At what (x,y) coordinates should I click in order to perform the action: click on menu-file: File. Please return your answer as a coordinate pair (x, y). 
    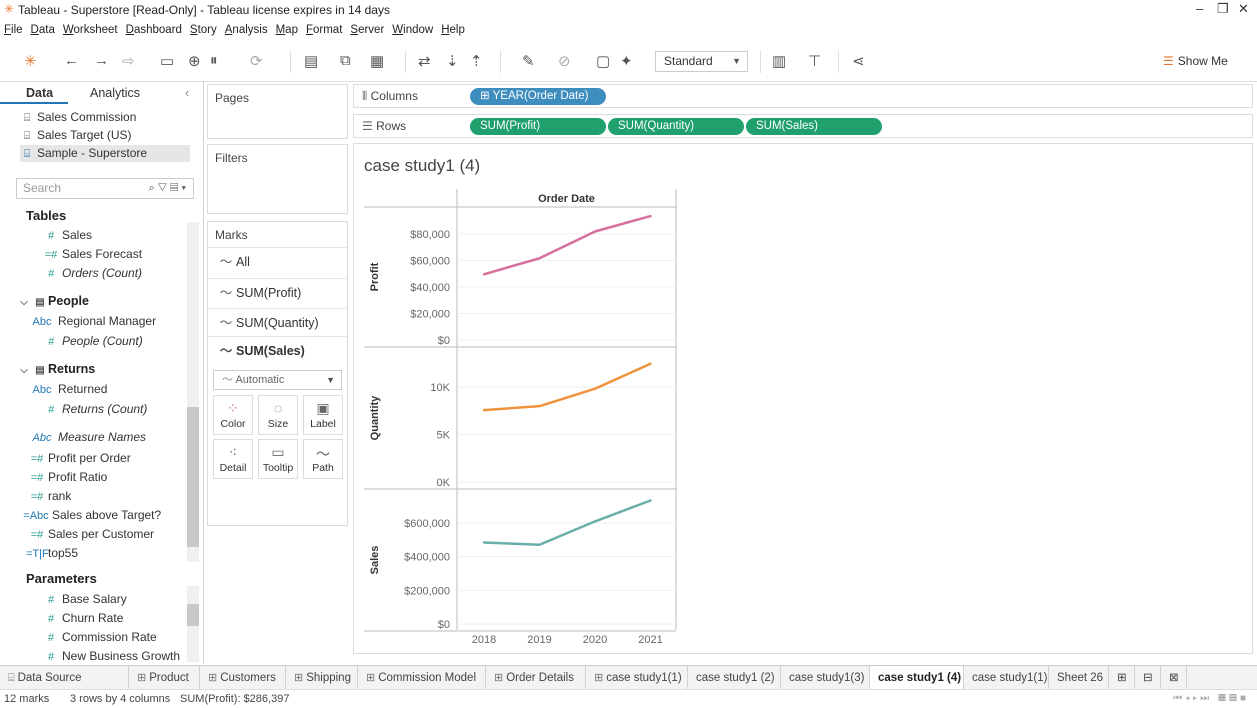
    Looking at the image, I should click on (13, 30).